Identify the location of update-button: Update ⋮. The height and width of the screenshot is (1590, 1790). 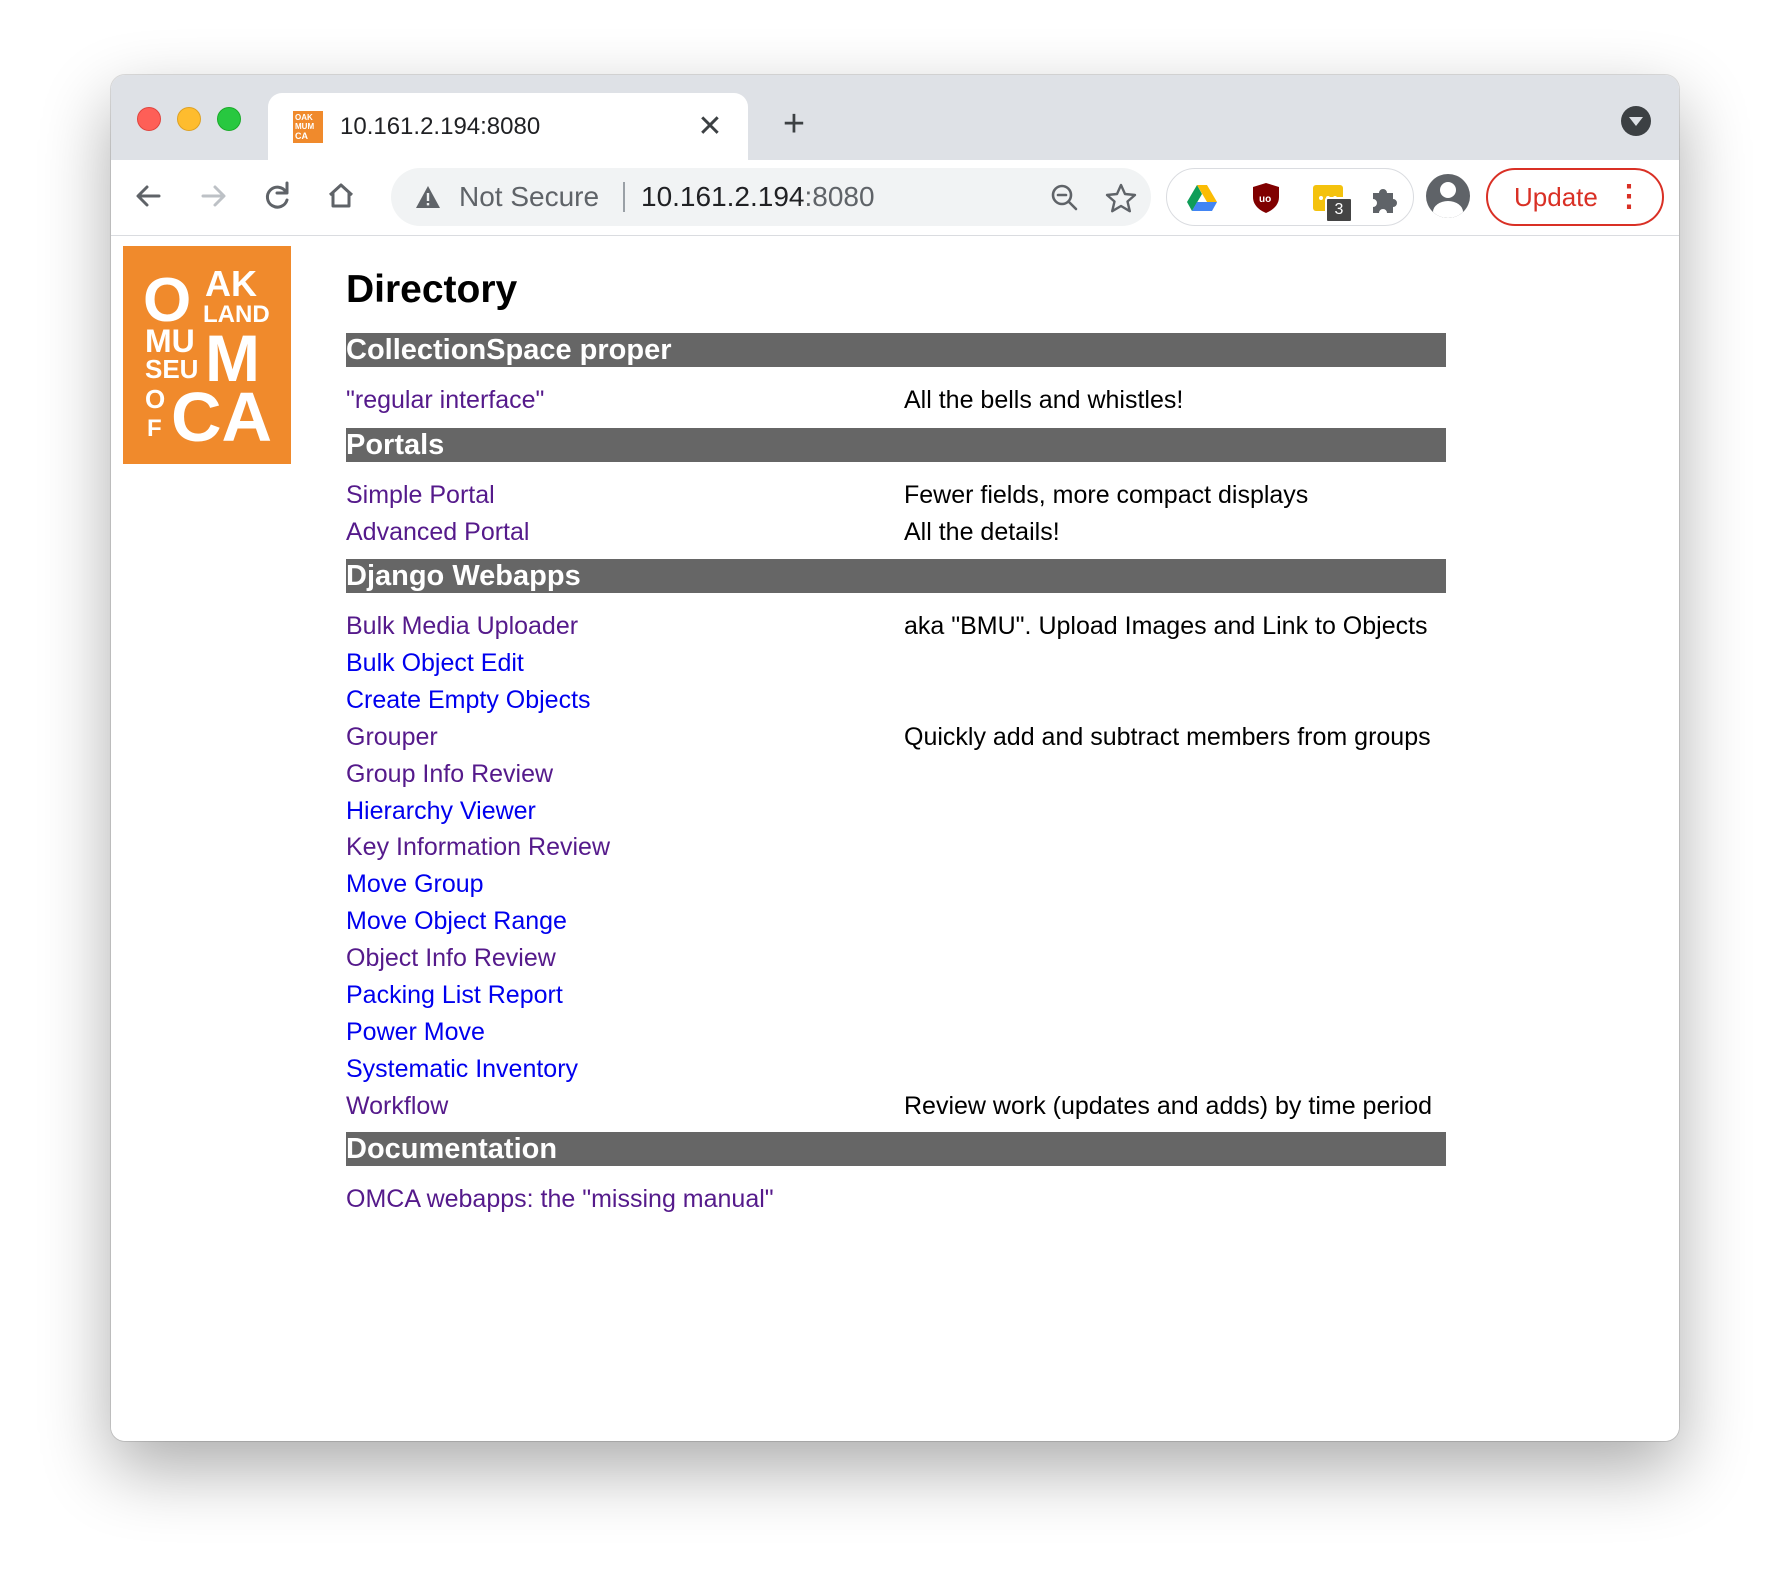
(1575, 197).